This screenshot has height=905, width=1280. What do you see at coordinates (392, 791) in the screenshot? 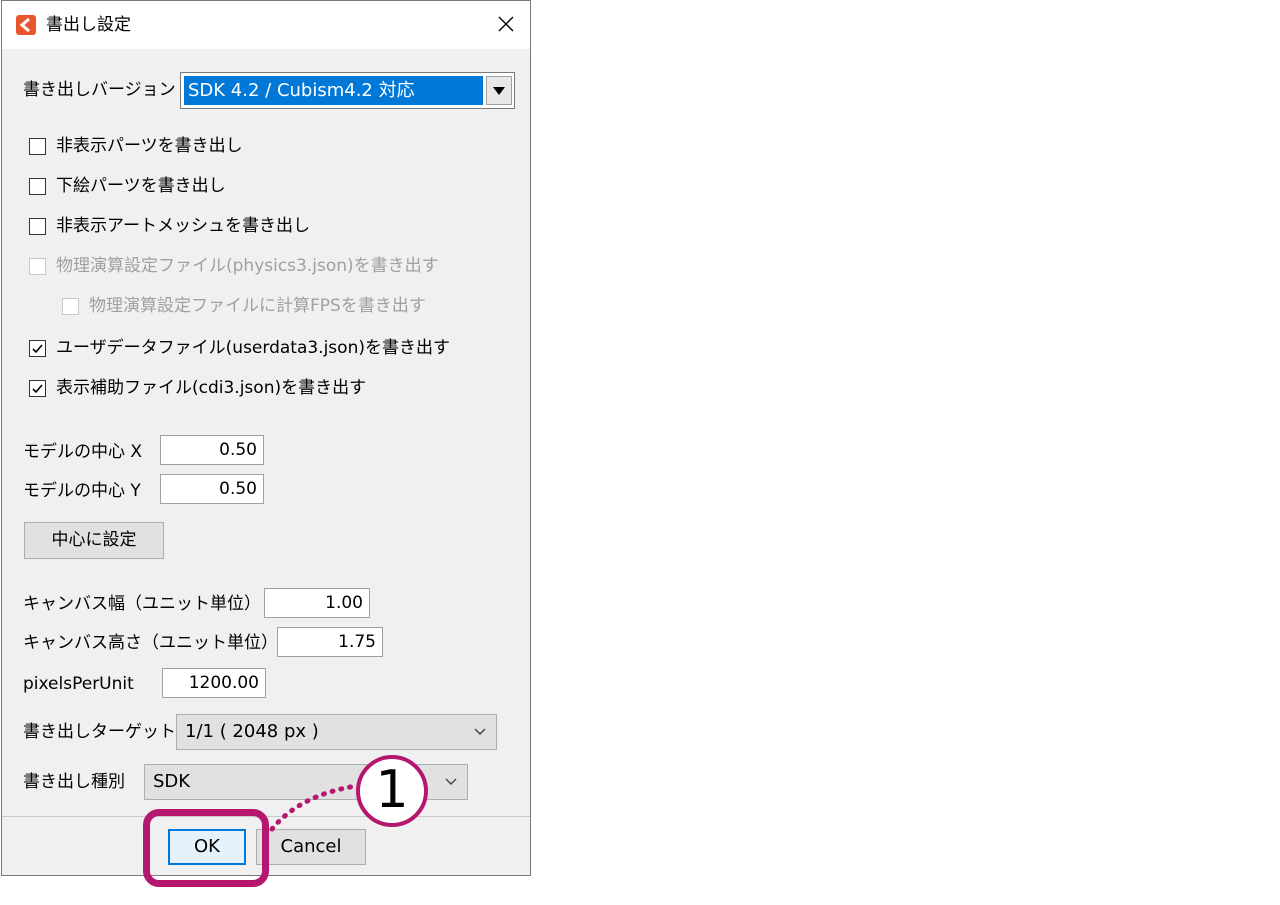
I see `step-callout-number: 1` at bounding box center [392, 791].